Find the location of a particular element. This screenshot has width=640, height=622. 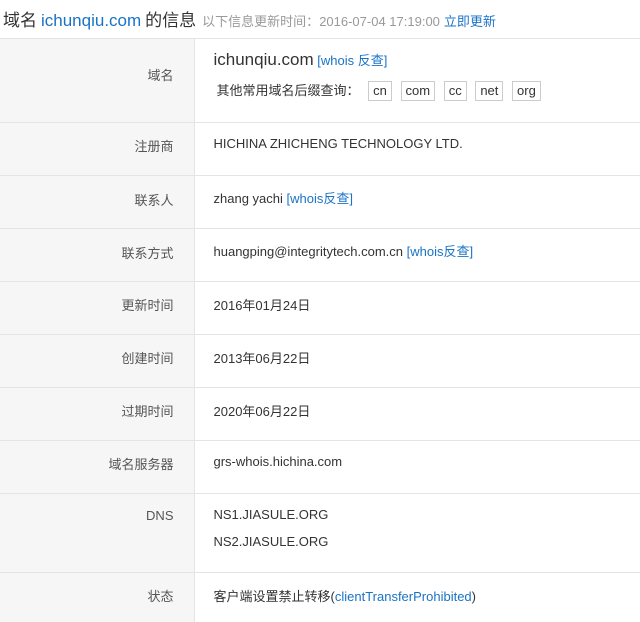

row-whois-server: 域名服务器 grs-whois.hichina.com is located at coordinates (320, 467).